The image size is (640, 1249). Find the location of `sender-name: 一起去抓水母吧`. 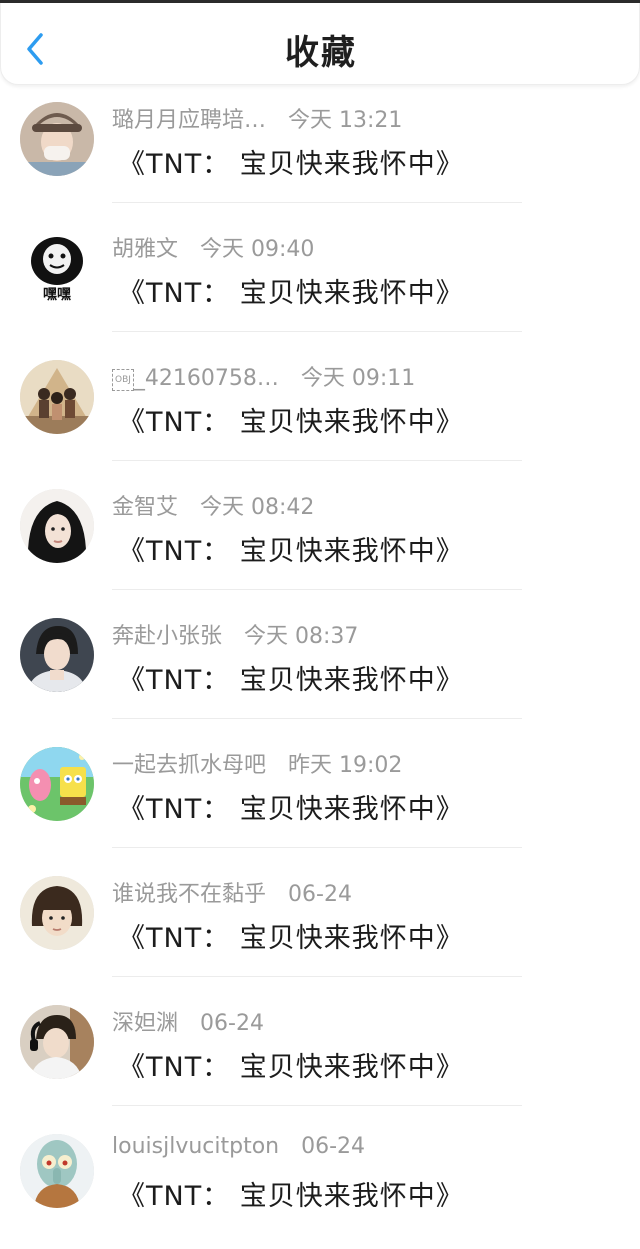

sender-name: 一起去抓水母吧 is located at coordinates (189, 765).